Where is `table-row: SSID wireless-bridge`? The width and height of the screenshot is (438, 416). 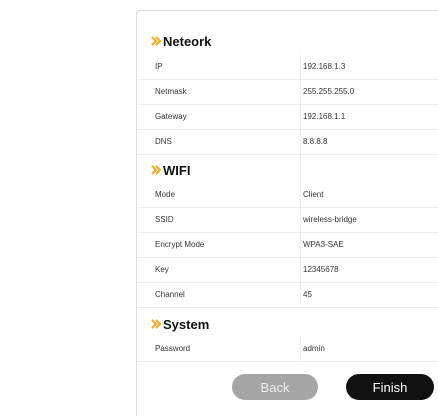
table-row: SSID wireless-bridge is located at coordinates (287, 220).